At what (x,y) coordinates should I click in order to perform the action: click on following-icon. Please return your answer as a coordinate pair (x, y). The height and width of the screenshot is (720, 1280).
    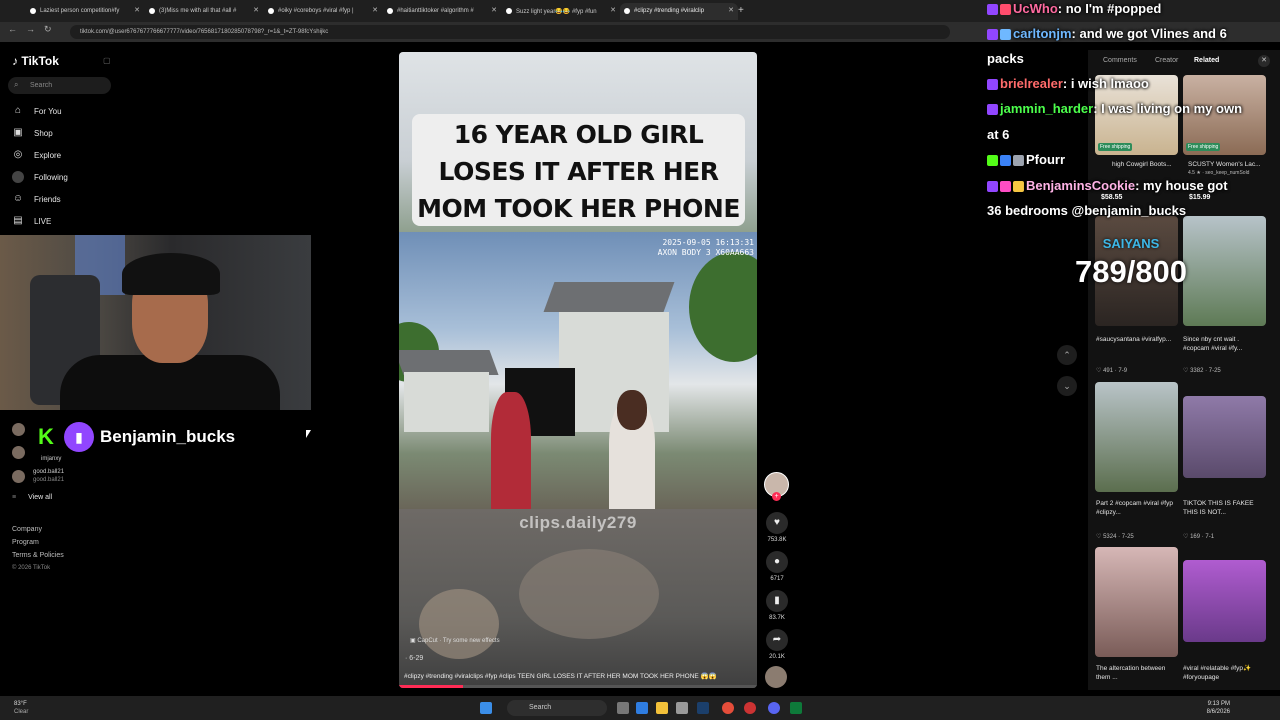
    Looking at the image, I should click on (18, 177).